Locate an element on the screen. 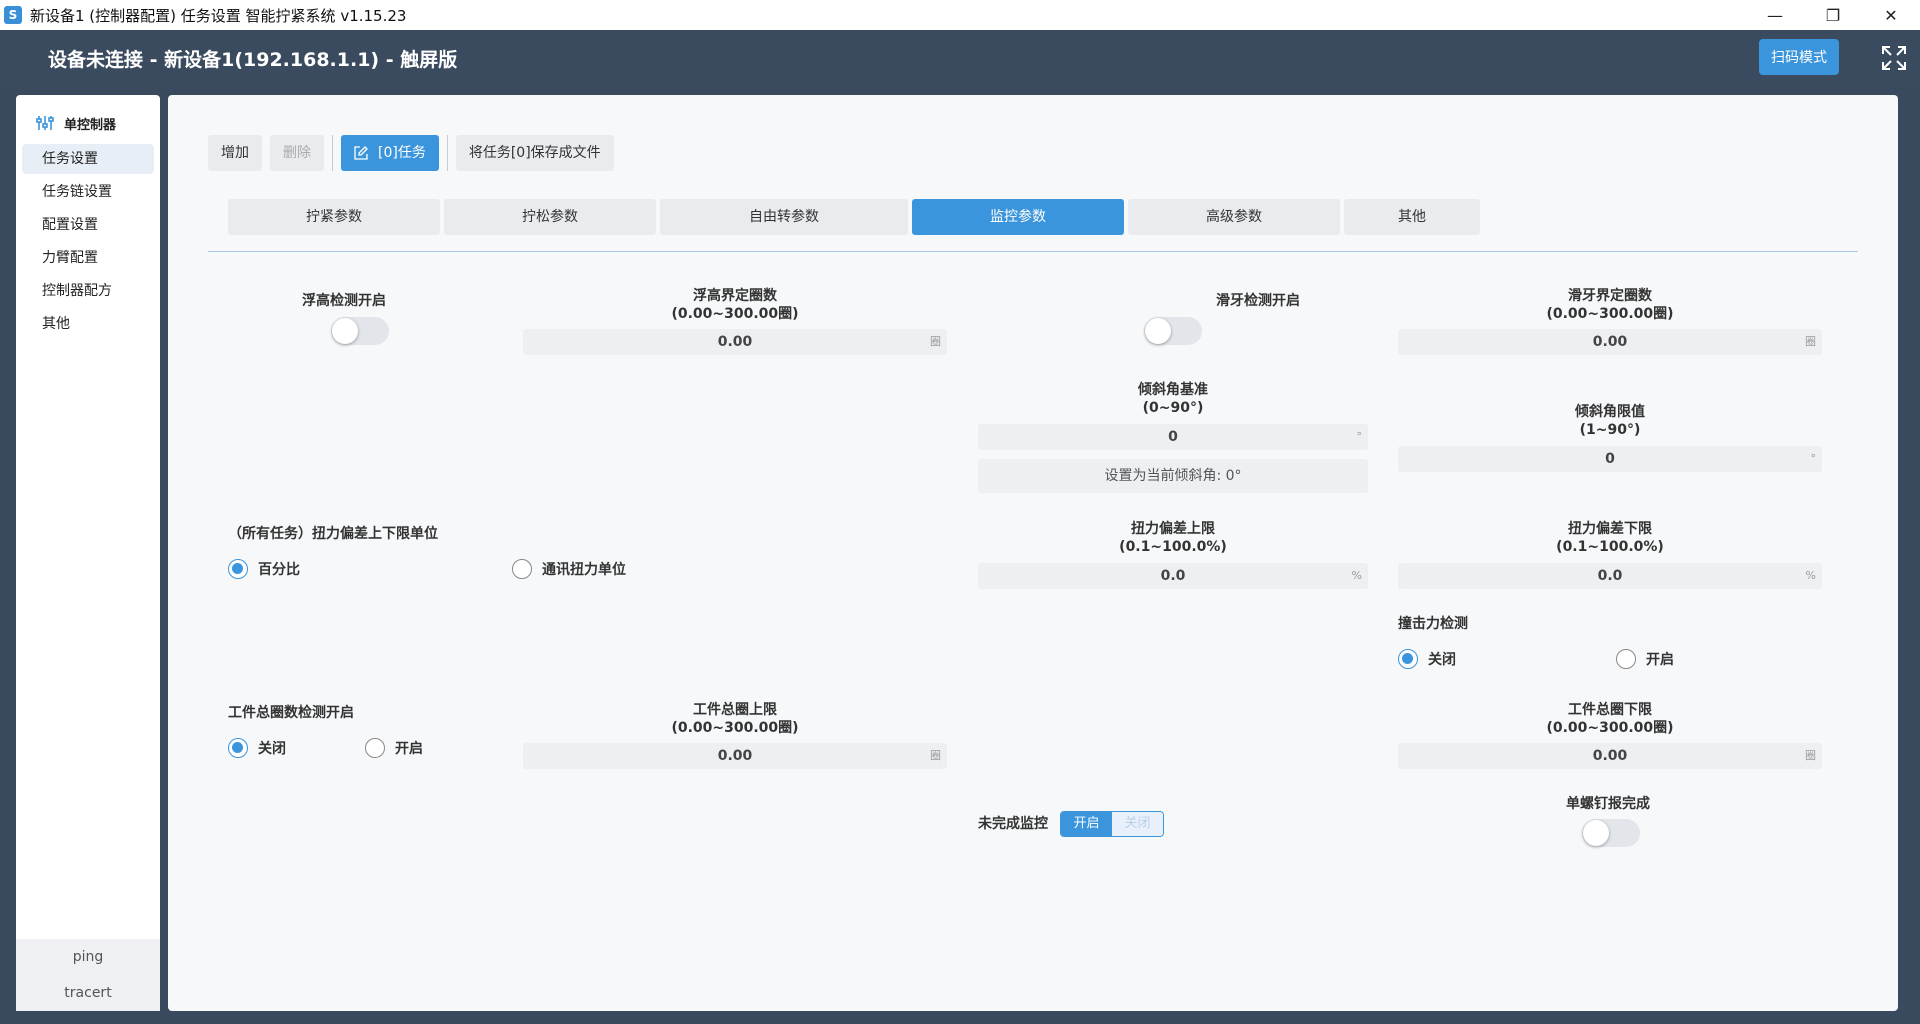  torque-unit-percent-radio: 百分比 is located at coordinates (264, 569).